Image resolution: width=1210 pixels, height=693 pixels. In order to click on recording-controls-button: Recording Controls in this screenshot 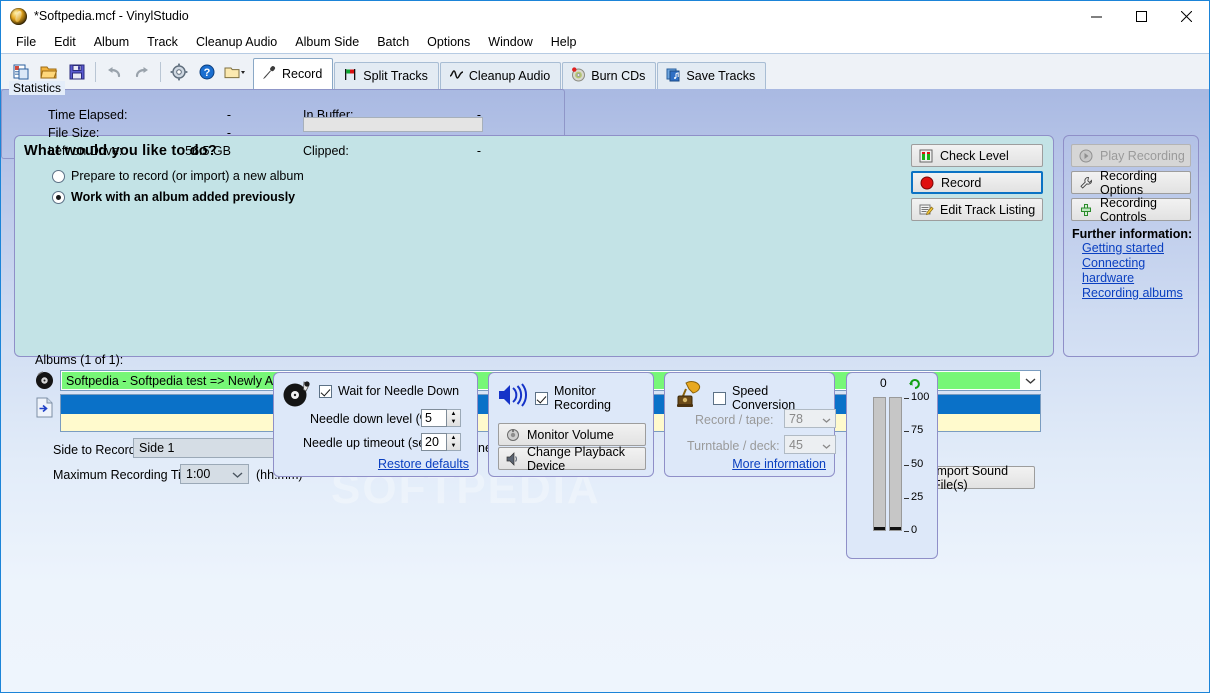, I will do `click(1131, 209)`.